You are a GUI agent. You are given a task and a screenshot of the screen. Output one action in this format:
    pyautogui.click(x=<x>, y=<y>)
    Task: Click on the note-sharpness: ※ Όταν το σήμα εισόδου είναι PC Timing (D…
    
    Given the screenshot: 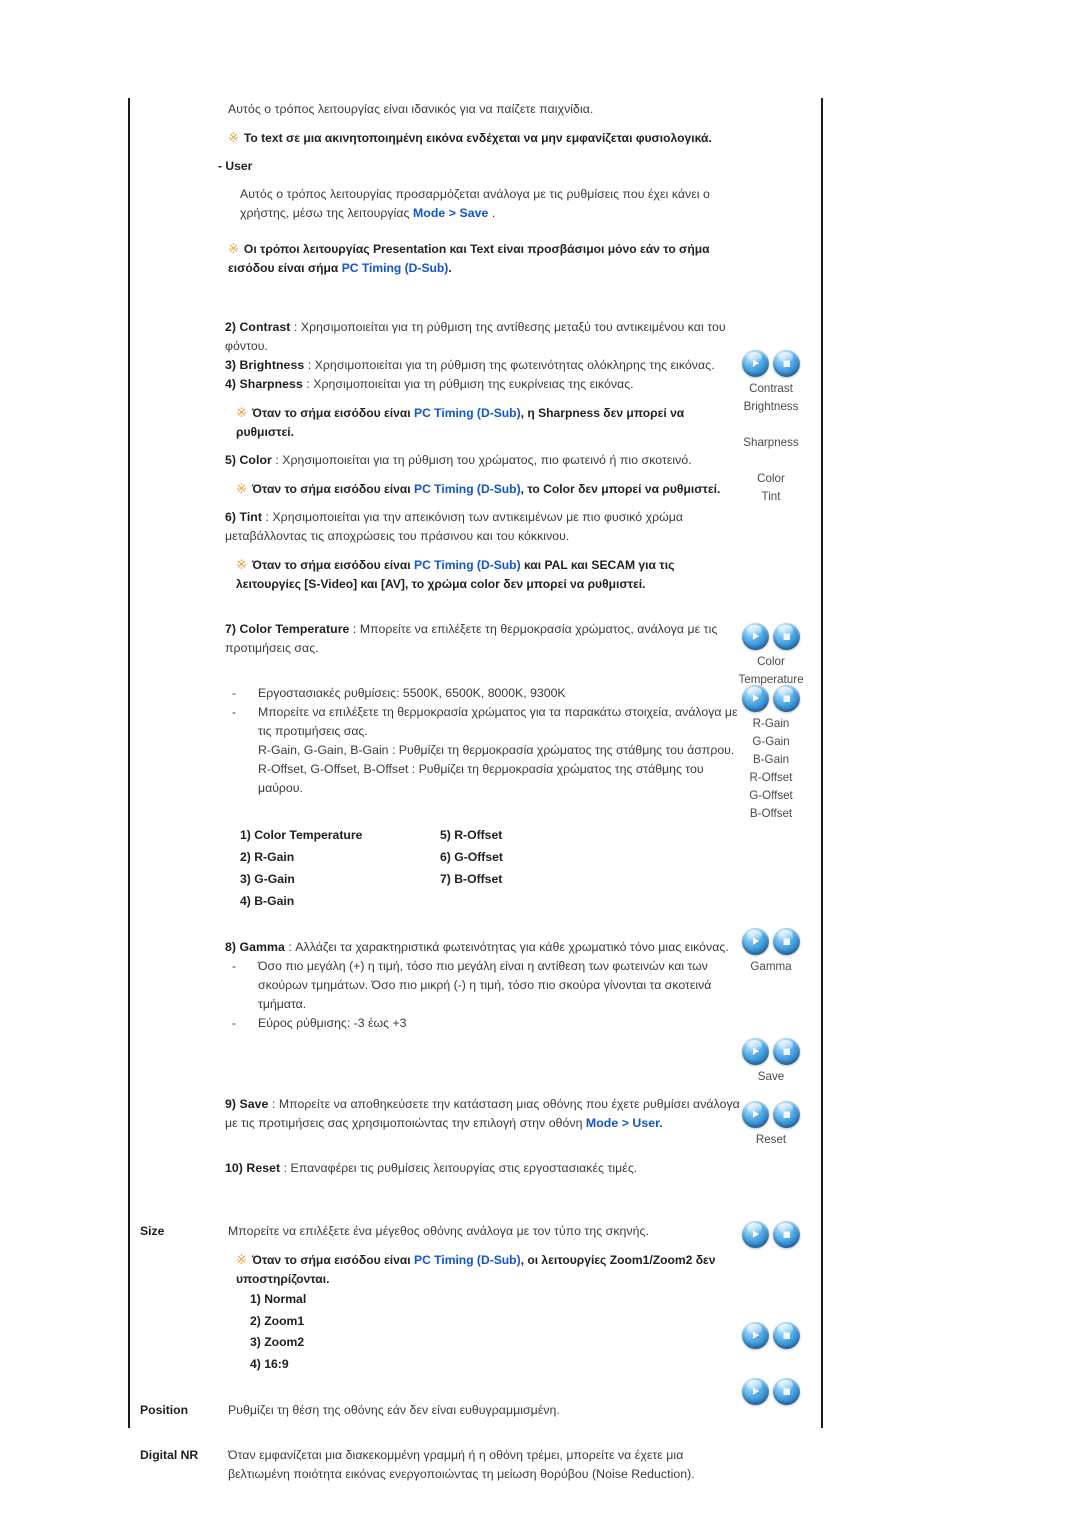 What is the action you would take?
    pyautogui.click(x=460, y=422)
    